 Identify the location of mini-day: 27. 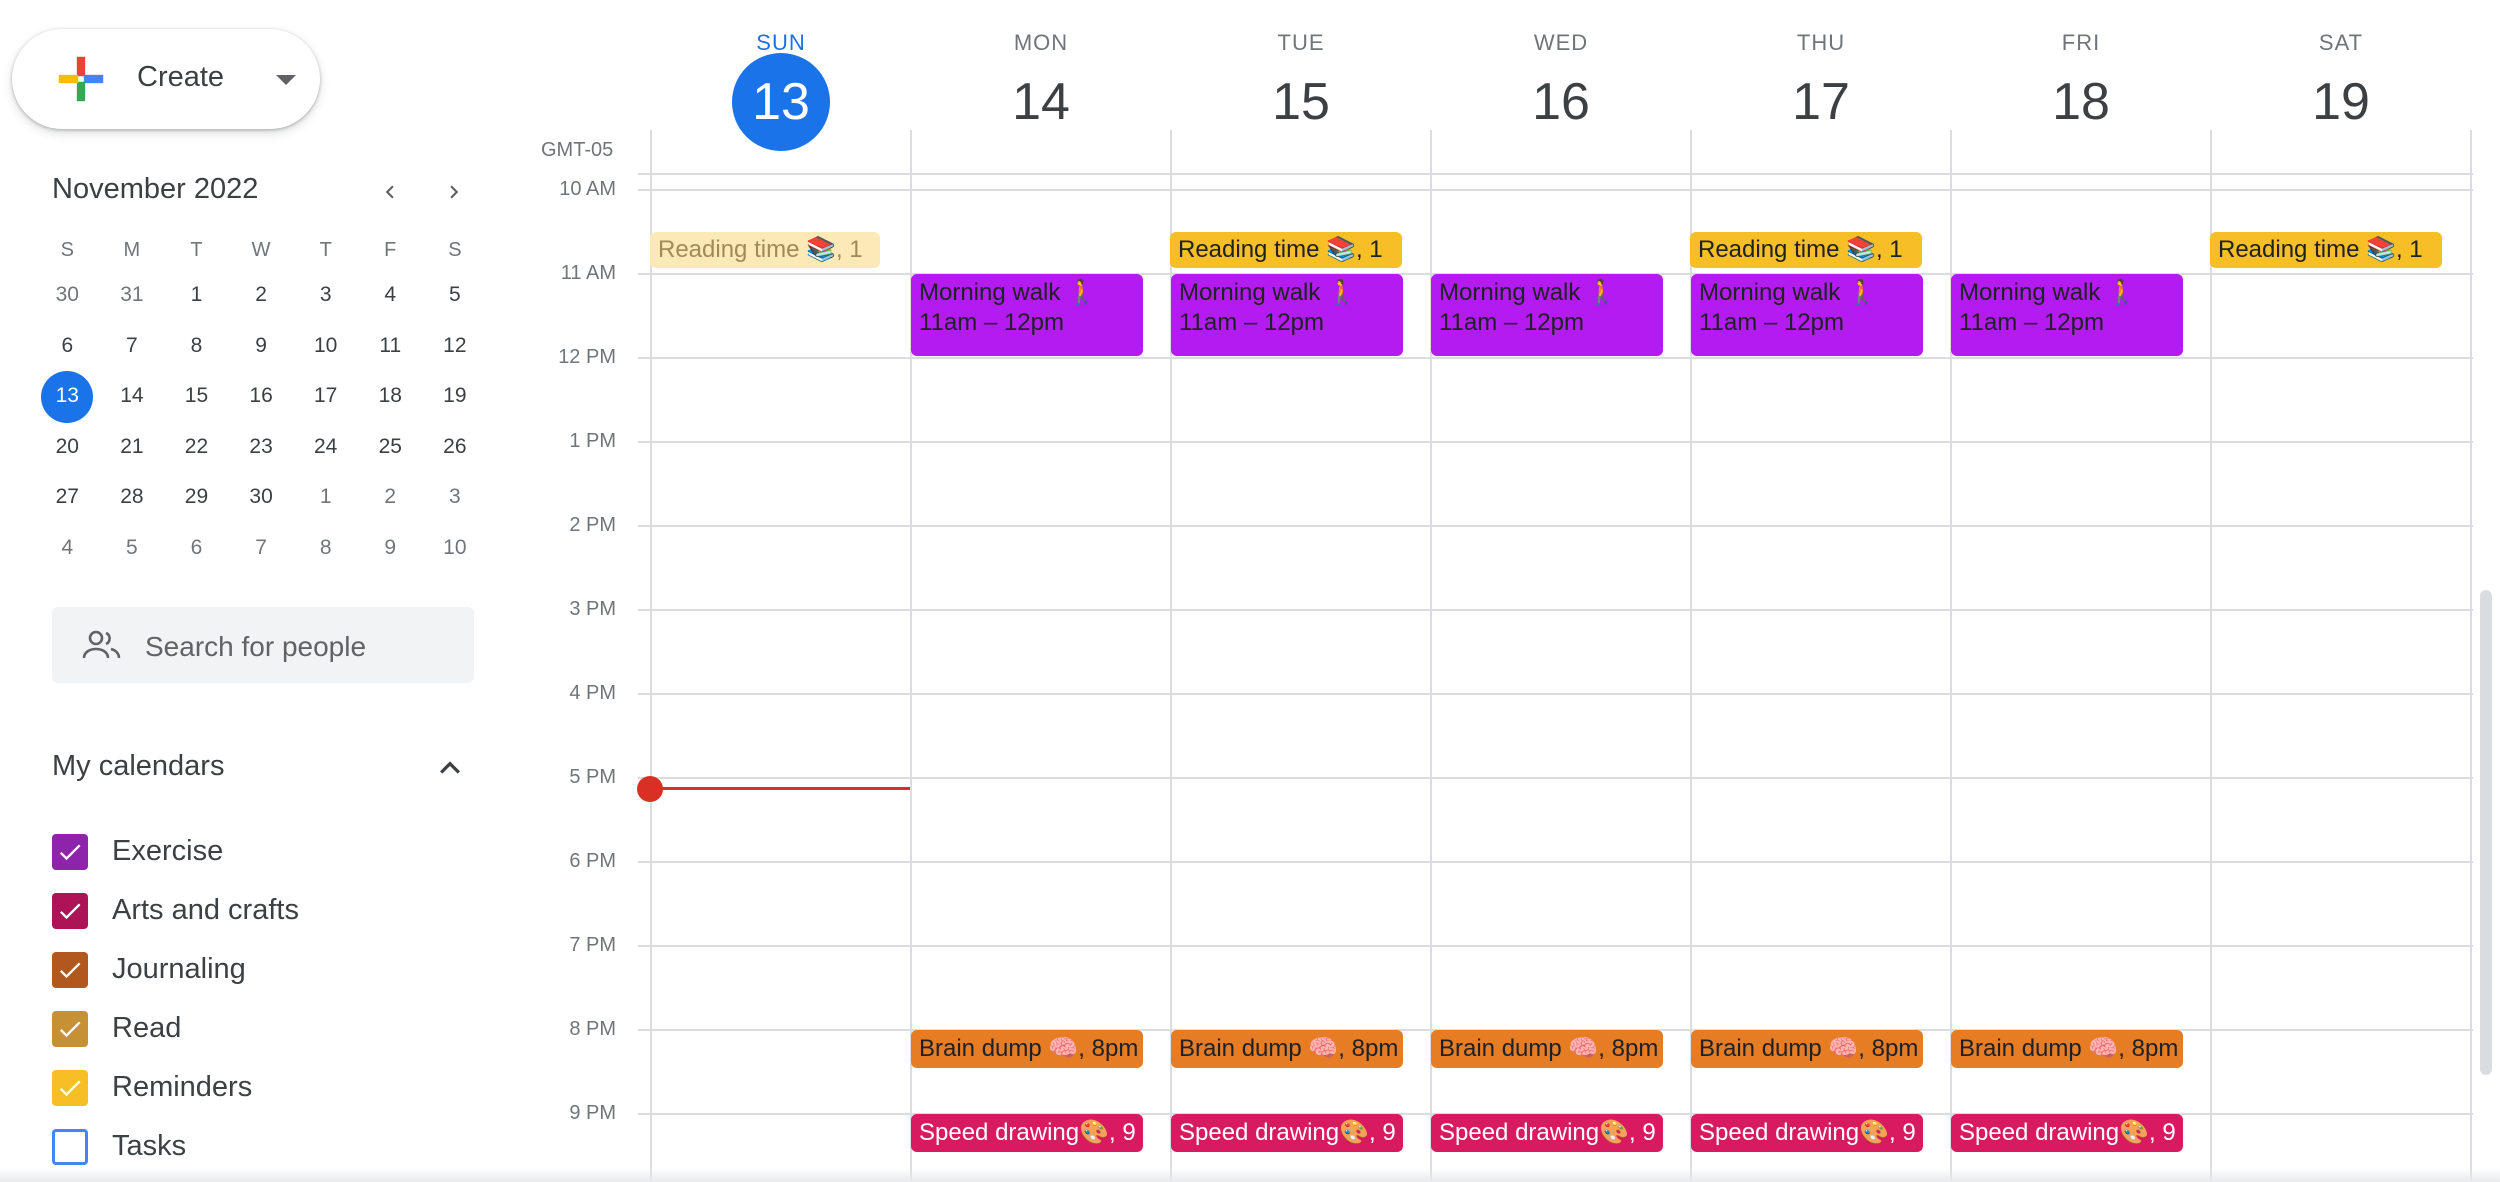
(67, 497).